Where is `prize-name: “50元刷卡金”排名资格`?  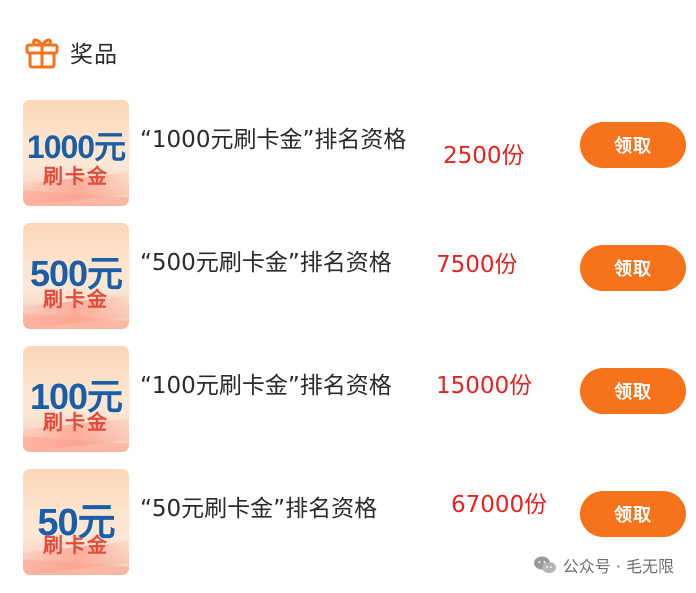
prize-name: “50元刷卡金”排名资格 is located at coordinates (259, 509).